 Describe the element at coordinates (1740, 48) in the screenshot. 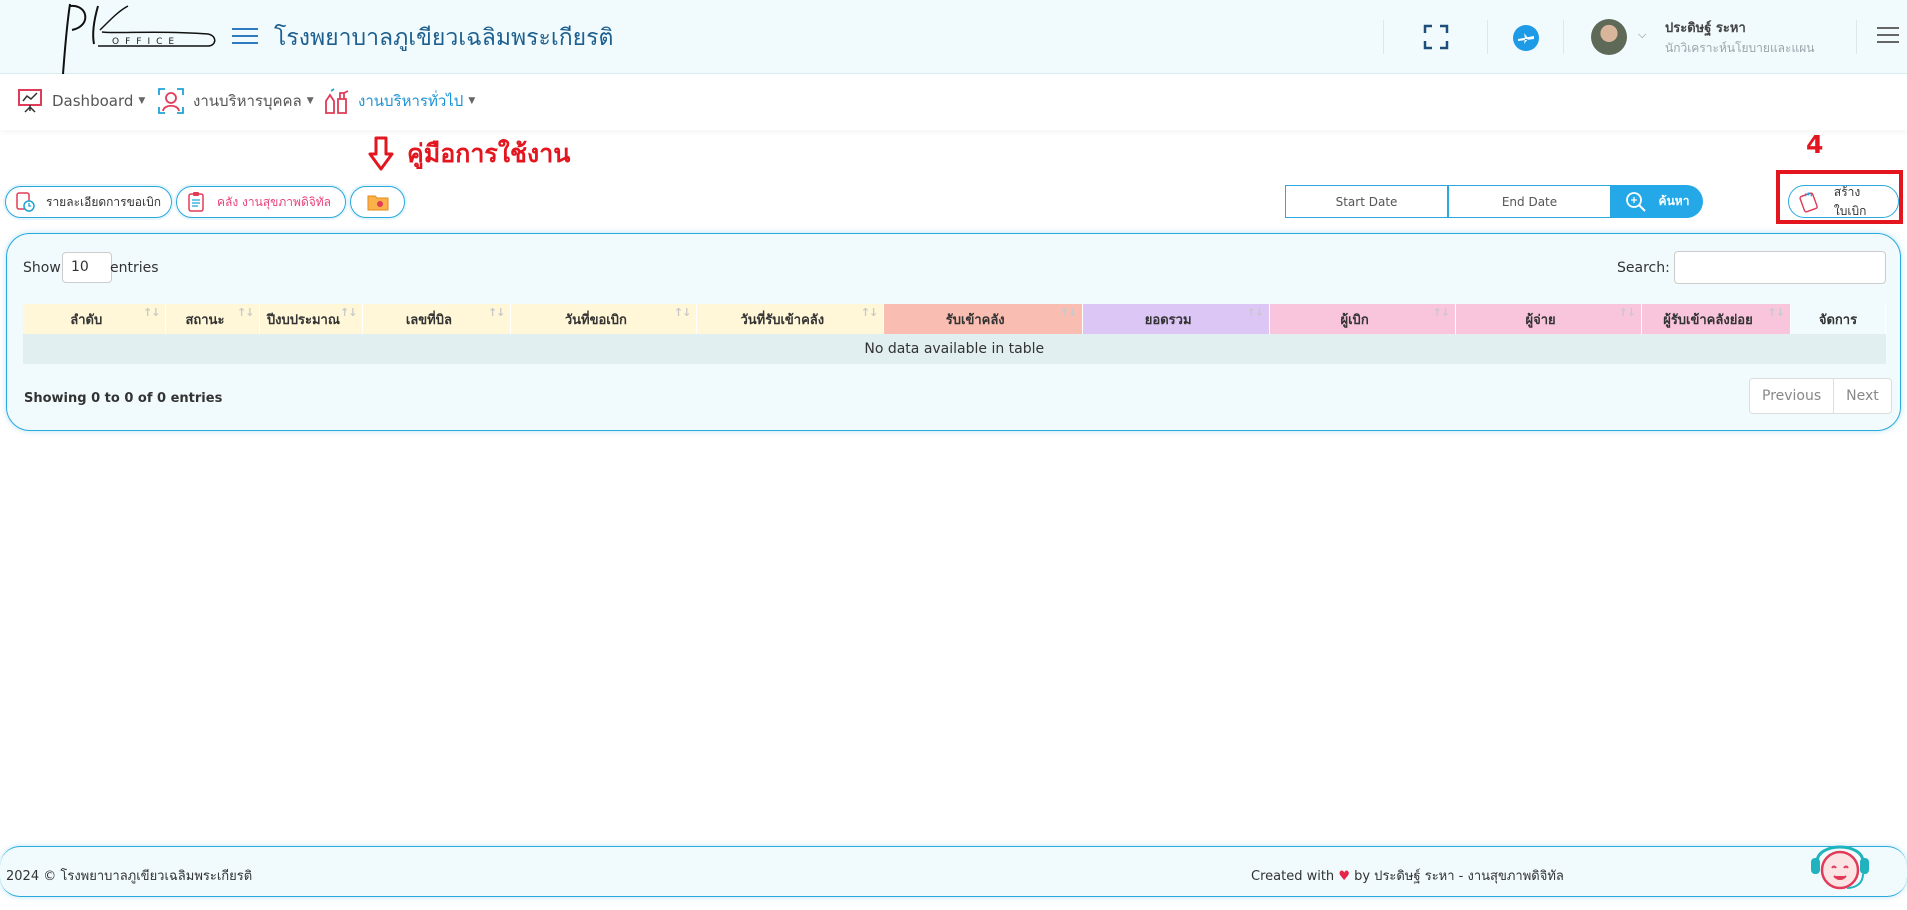

I see `user-role: นักวิเคราะห์นโยบายและแผน` at that location.